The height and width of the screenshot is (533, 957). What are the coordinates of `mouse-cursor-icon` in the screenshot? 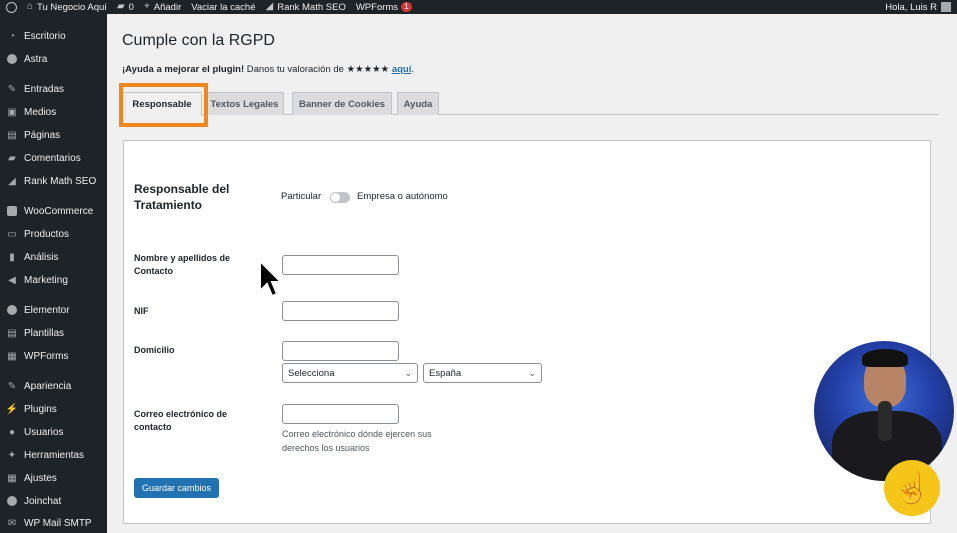 It's located at (270, 278).